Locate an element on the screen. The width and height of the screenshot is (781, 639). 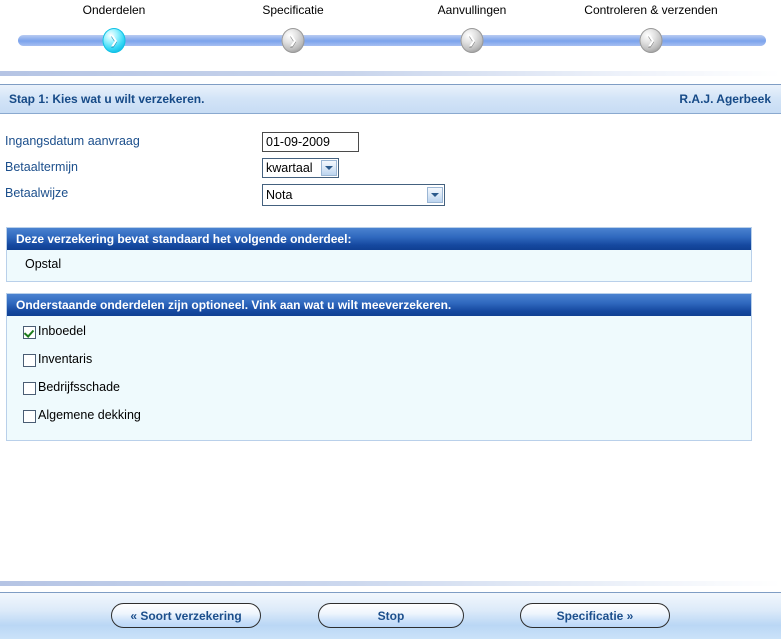
specificatie-button: Specificatie » is located at coordinates (595, 615).